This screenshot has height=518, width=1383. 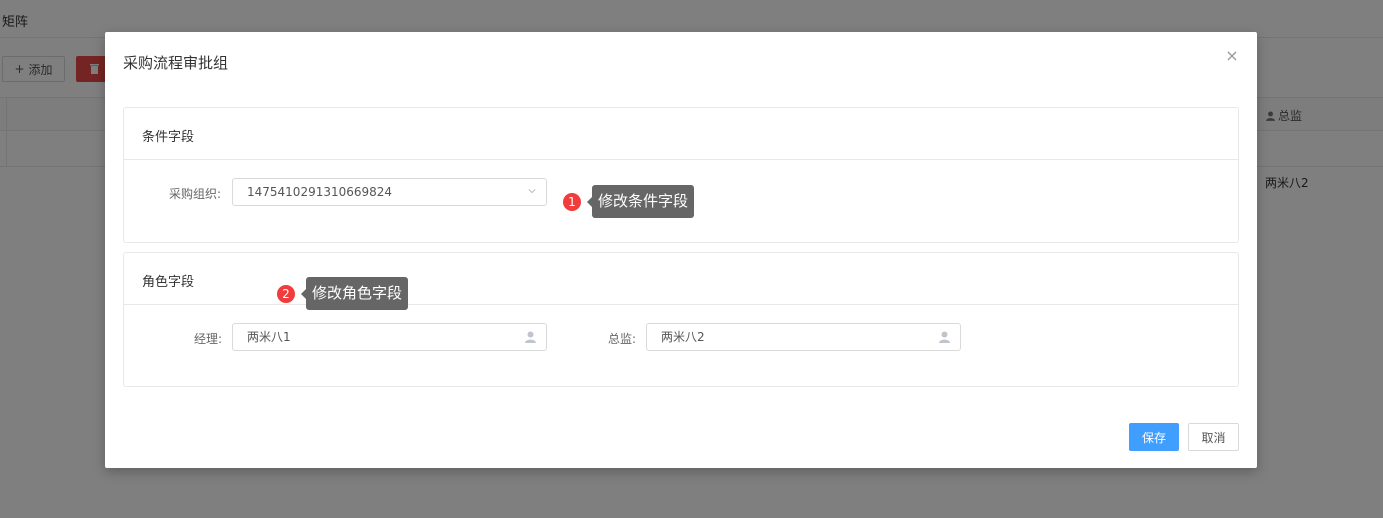 What do you see at coordinates (683, 337) in the screenshot?
I see `director-value: 两米八2` at bounding box center [683, 337].